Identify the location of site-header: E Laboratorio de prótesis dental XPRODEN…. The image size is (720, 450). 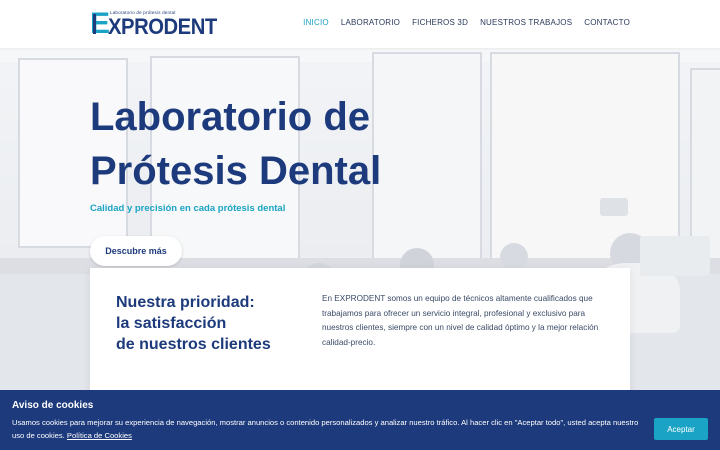
(360, 24).